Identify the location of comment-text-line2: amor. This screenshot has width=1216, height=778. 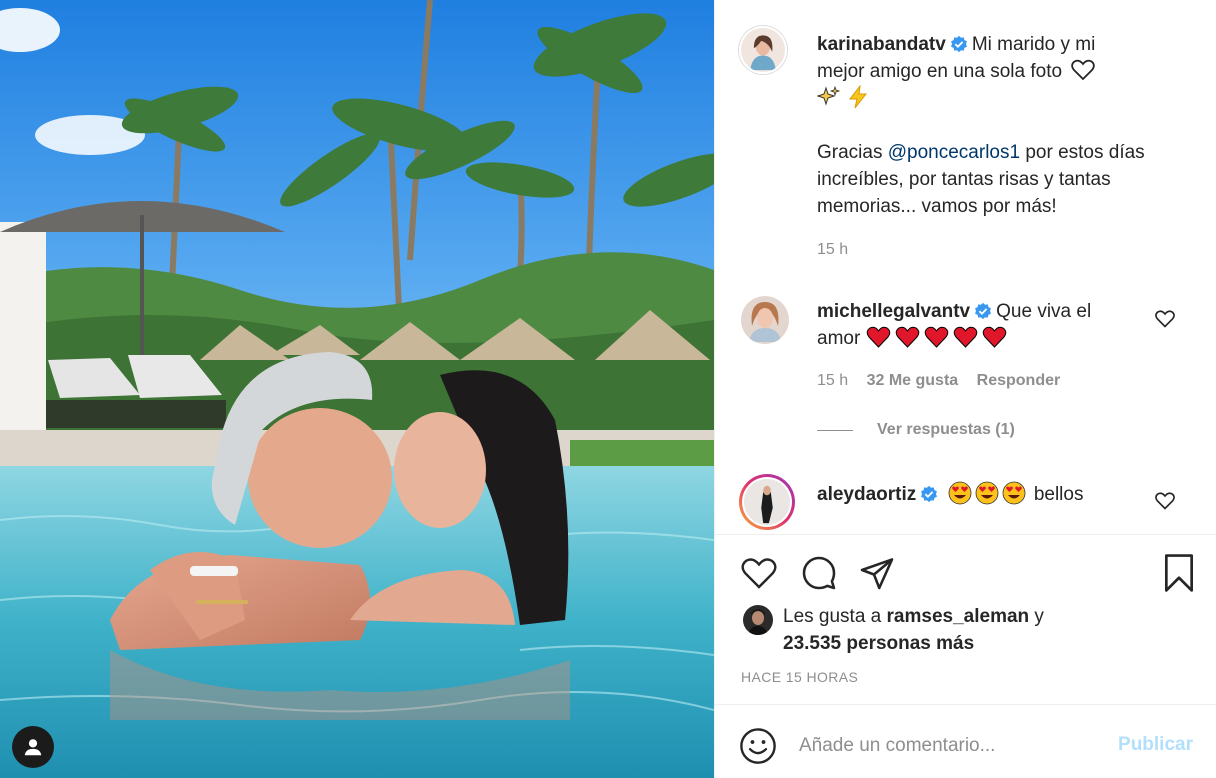
(839, 338).